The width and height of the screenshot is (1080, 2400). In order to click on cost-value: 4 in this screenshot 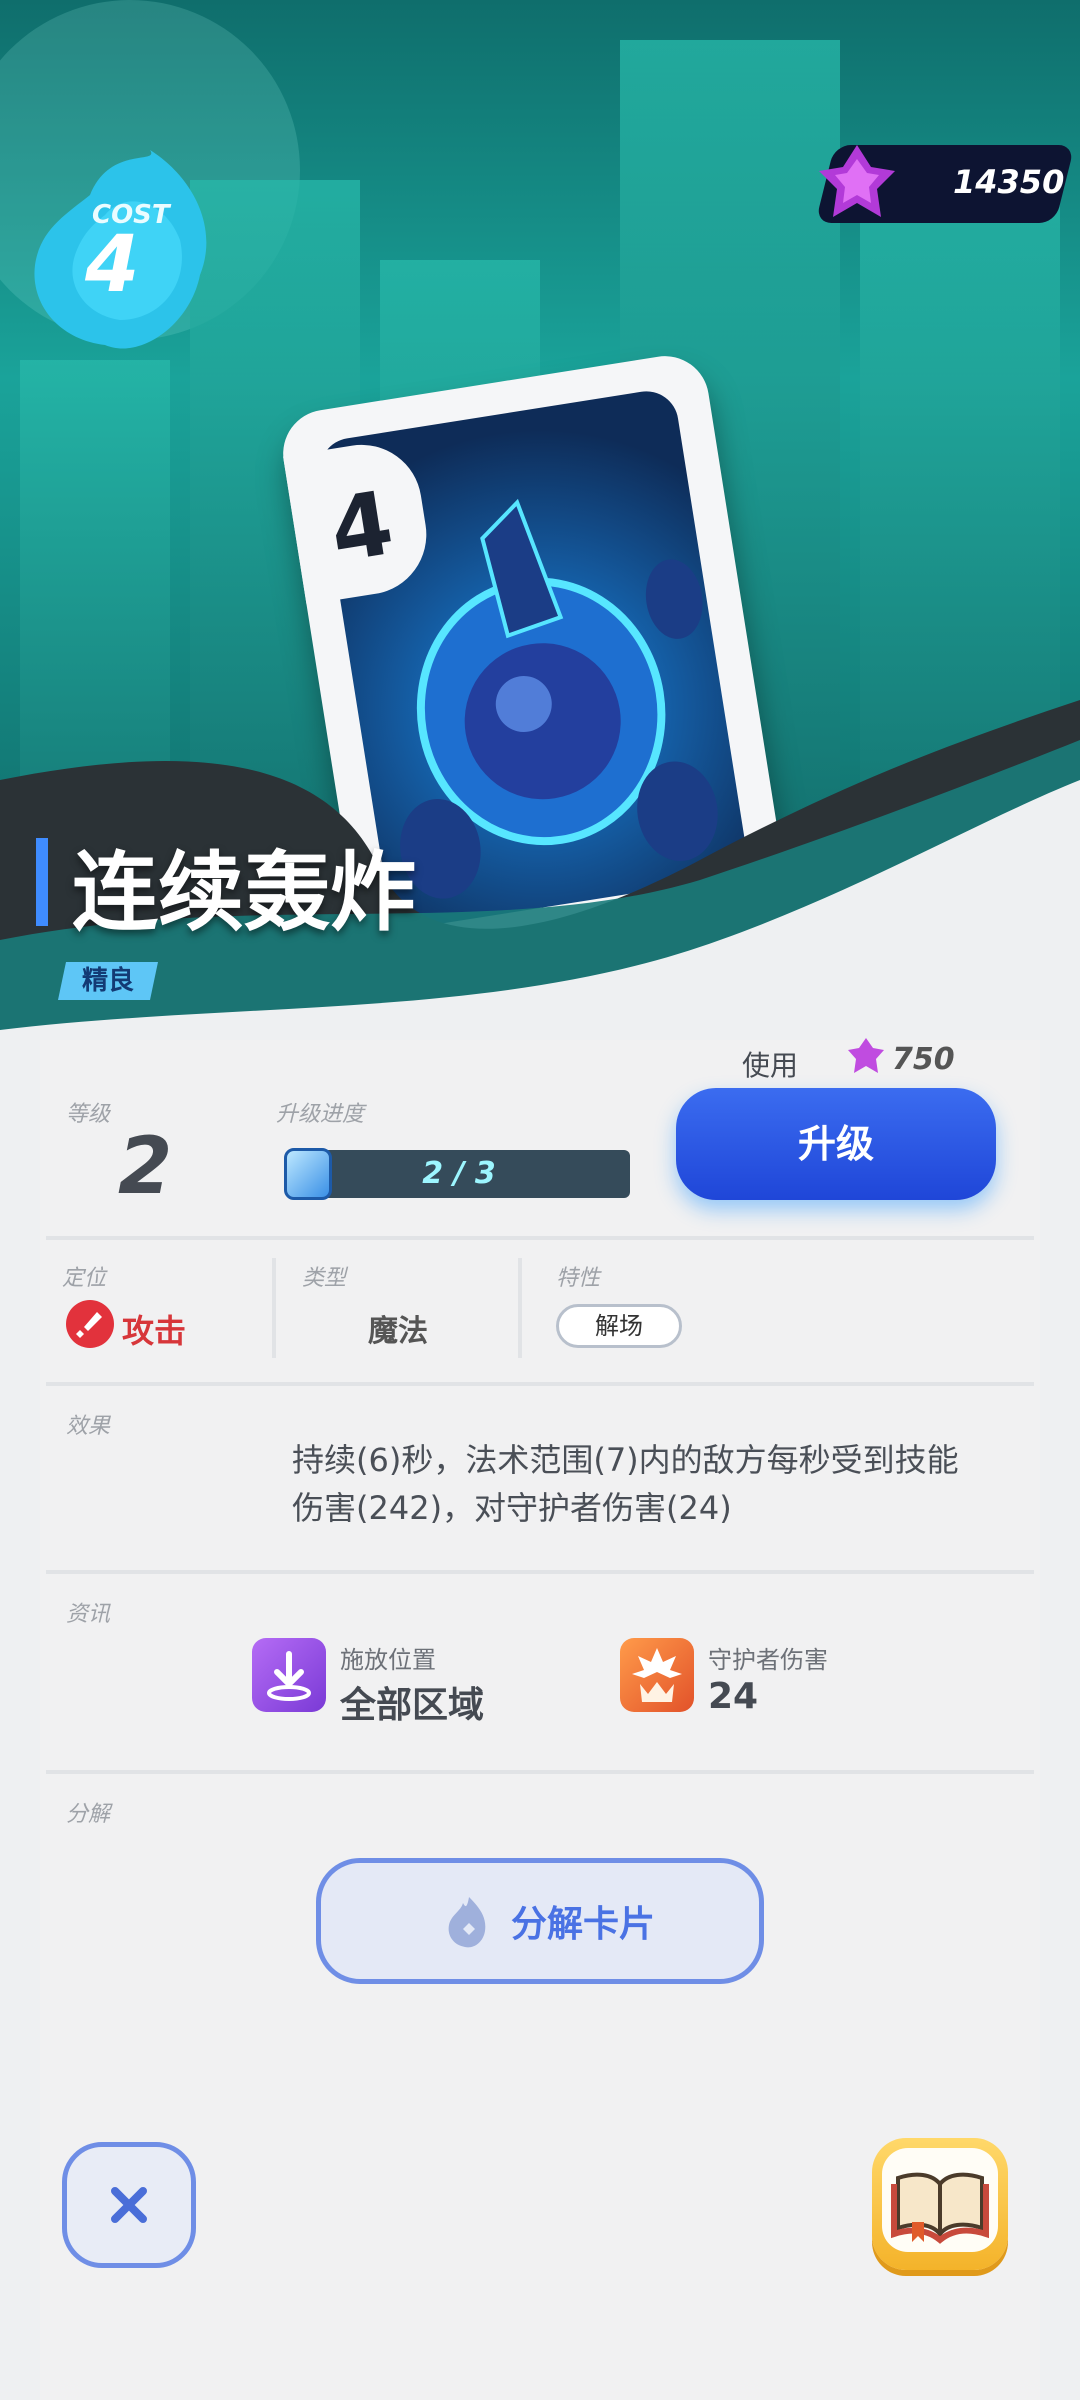, I will do `click(112, 265)`.